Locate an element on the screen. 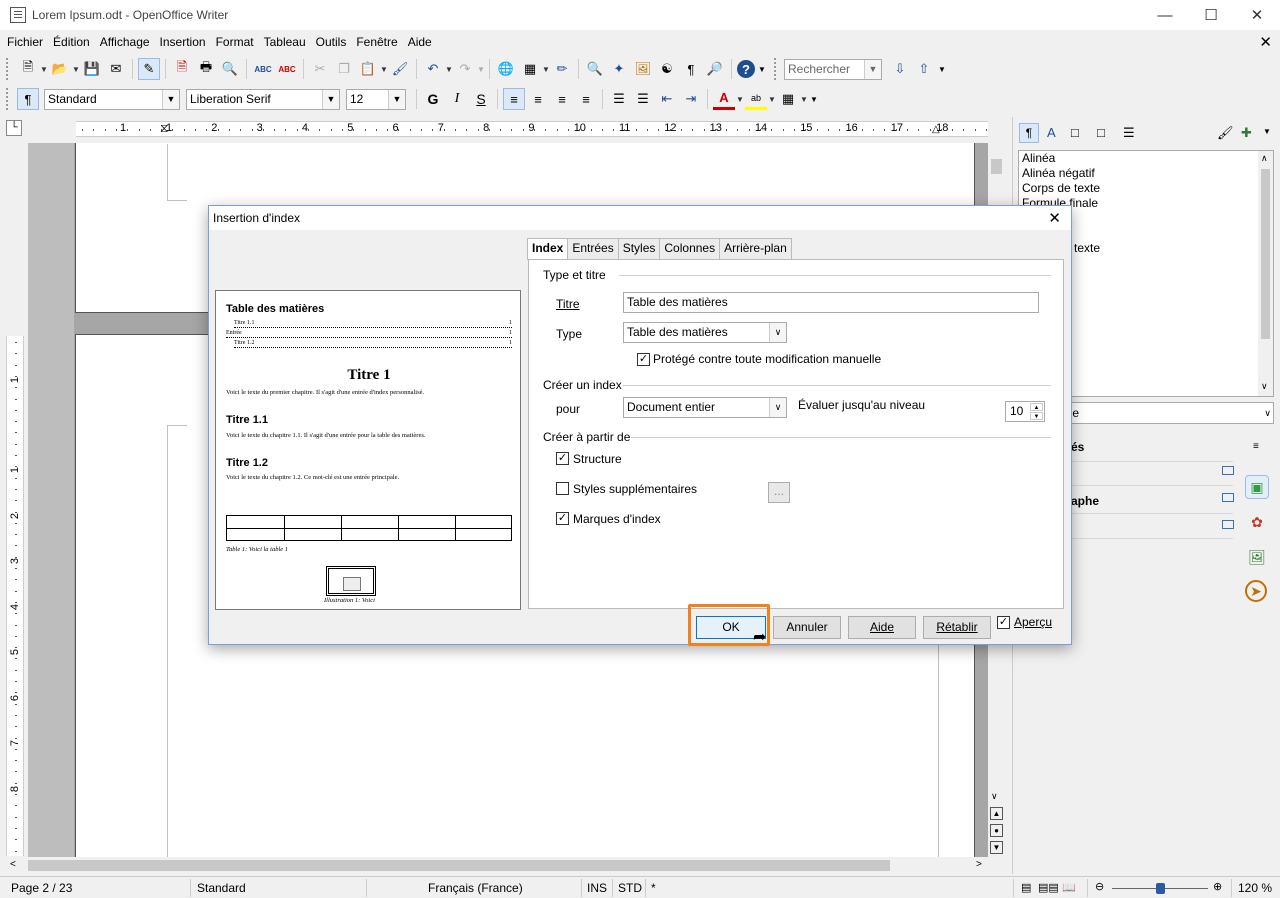 The image size is (1280, 898). style-list-scrollbar: ∧ ∨ is located at coordinates (1265, 273).